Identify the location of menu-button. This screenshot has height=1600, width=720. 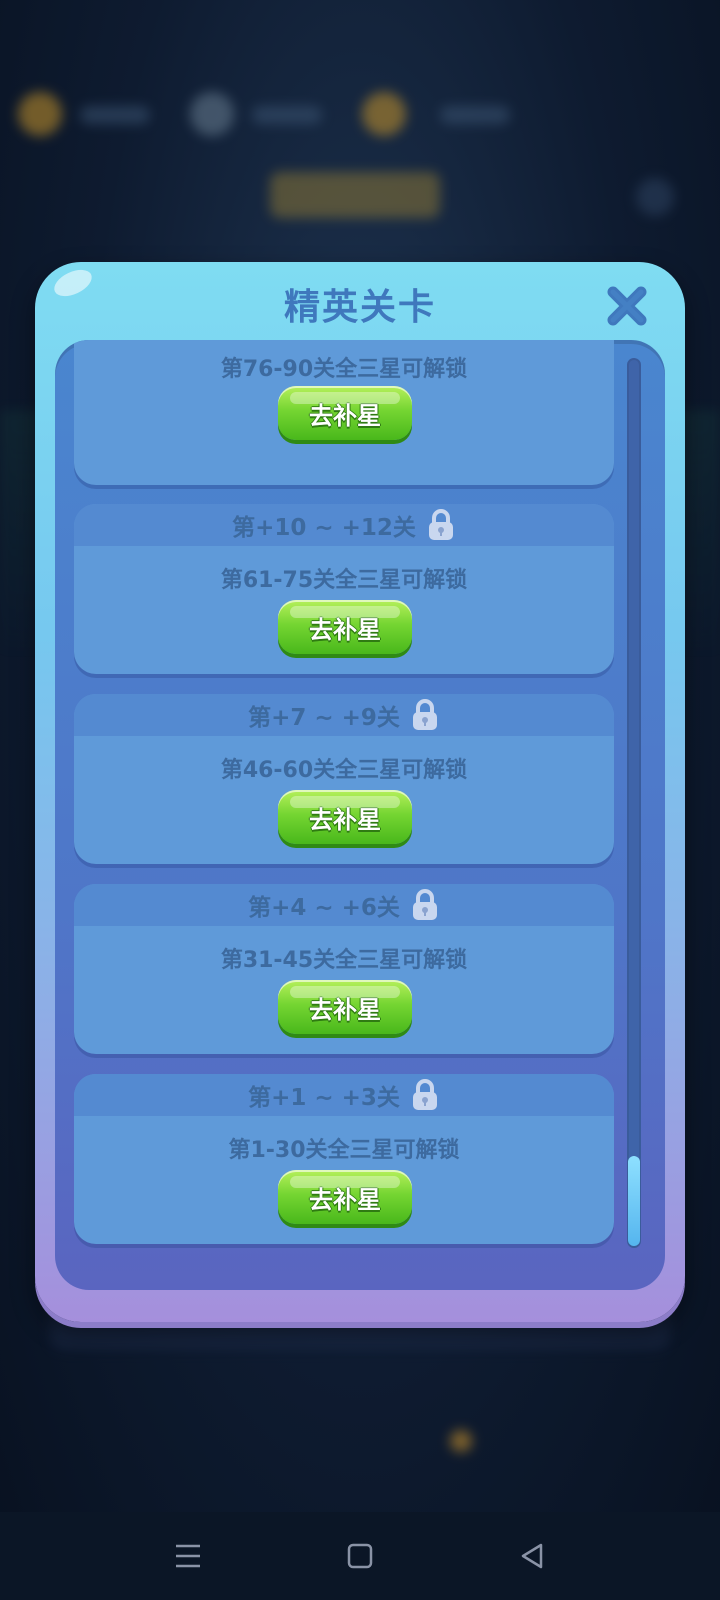
(188, 1556).